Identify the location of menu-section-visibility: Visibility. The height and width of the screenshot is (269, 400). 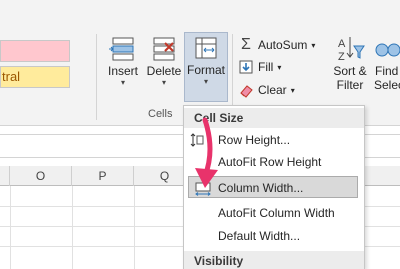
(274, 260).